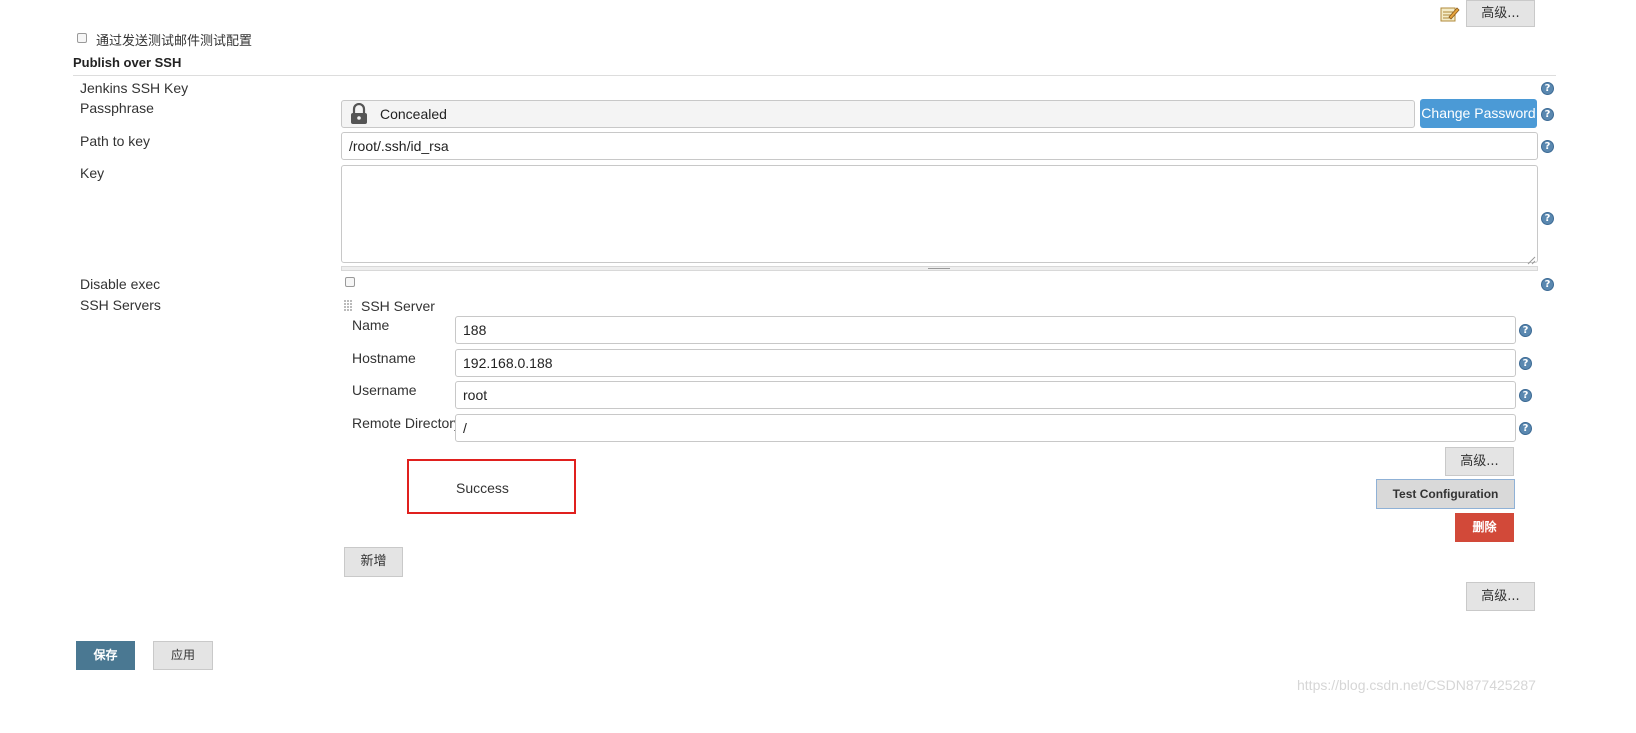  What do you see at coordinates (82, 38) in the screenshot?
I see `email-test-checkbox` at bounding box center [82, 38].